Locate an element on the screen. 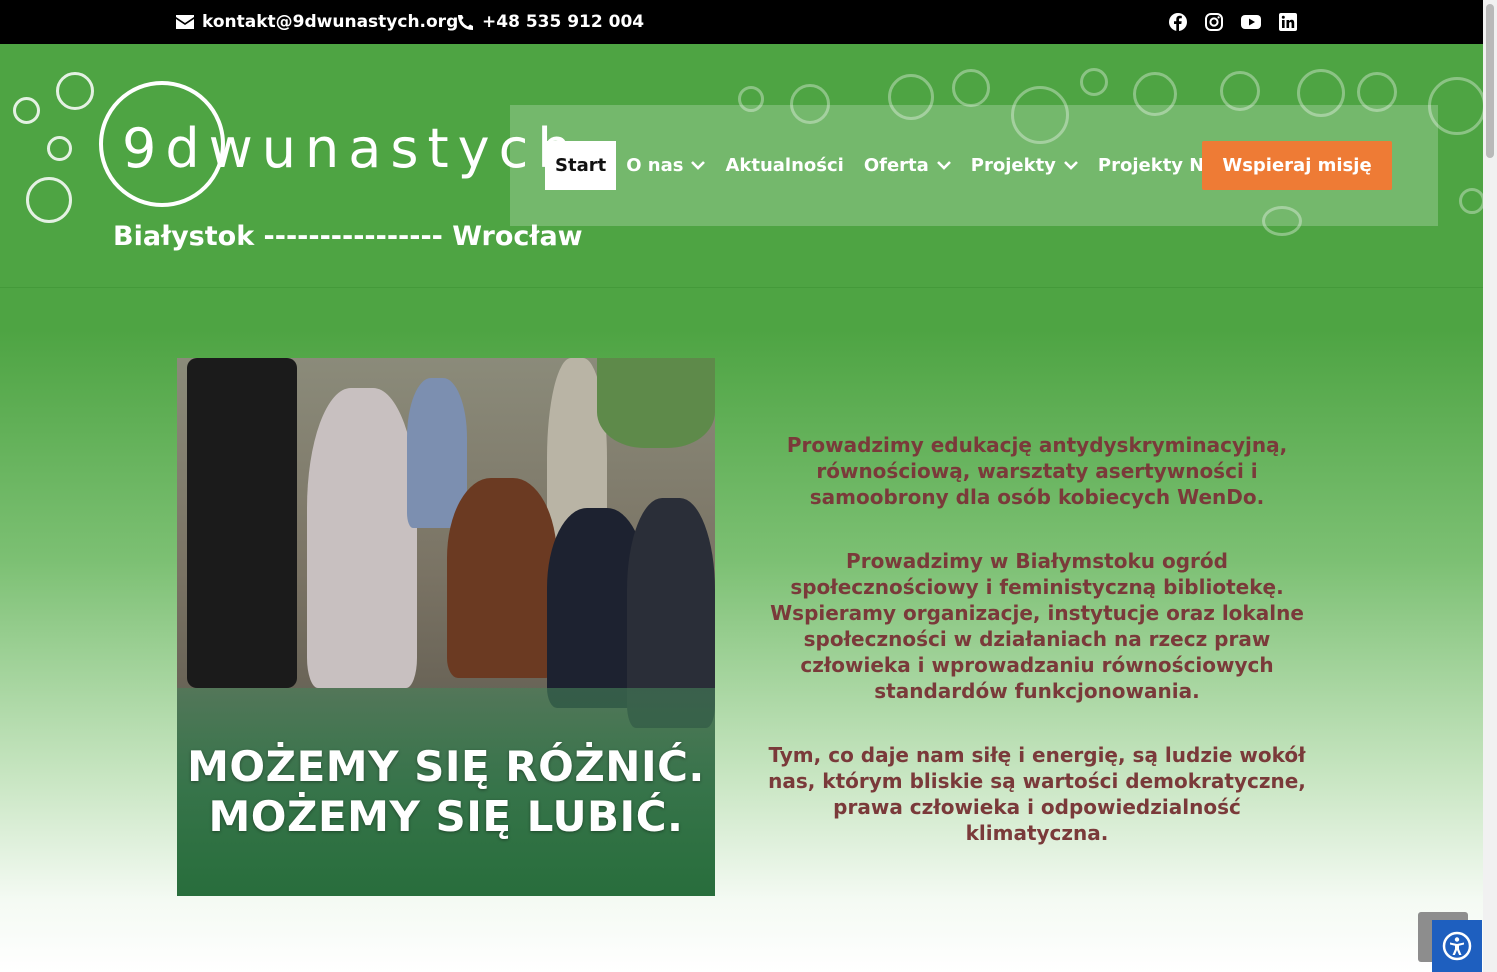 The width and height of the screenshot is (1497, 972). nav-item-projekty: Projekty is located at coordinates (1024, 165).